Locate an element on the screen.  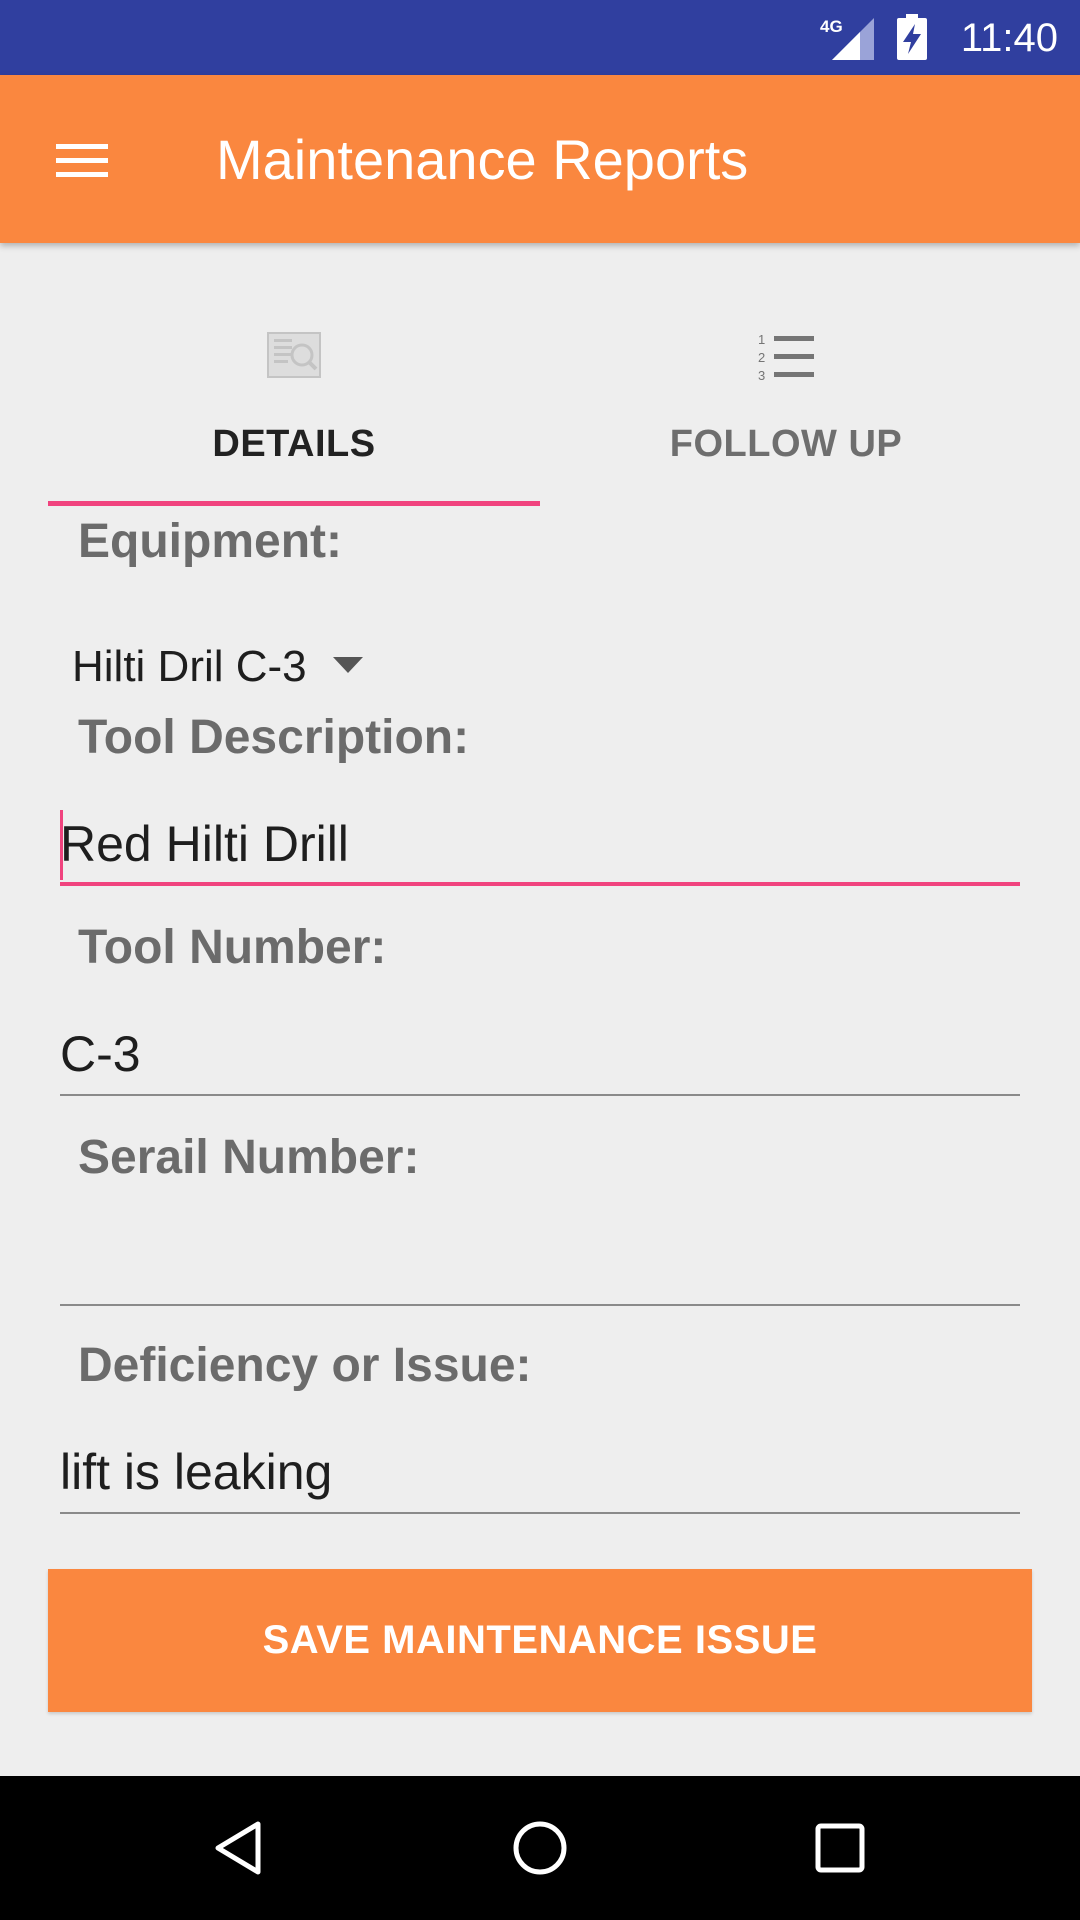
hamburger-menu-icon is located at coordinates (82, 160).